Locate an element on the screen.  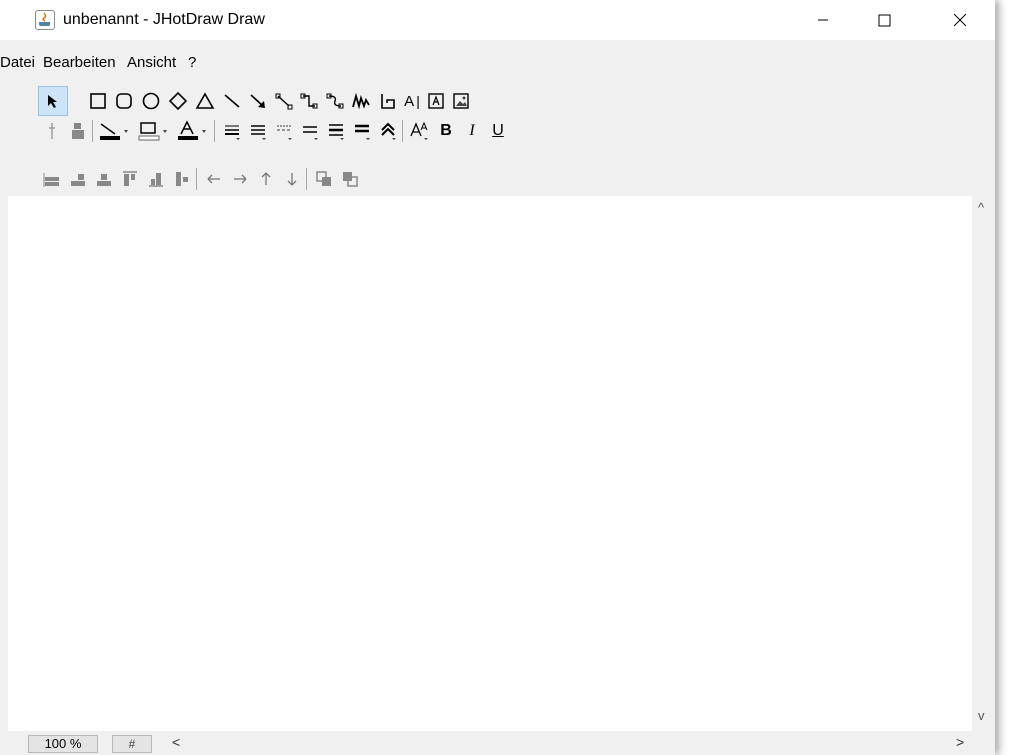
move-down-button is located at coordinates (292, 179).